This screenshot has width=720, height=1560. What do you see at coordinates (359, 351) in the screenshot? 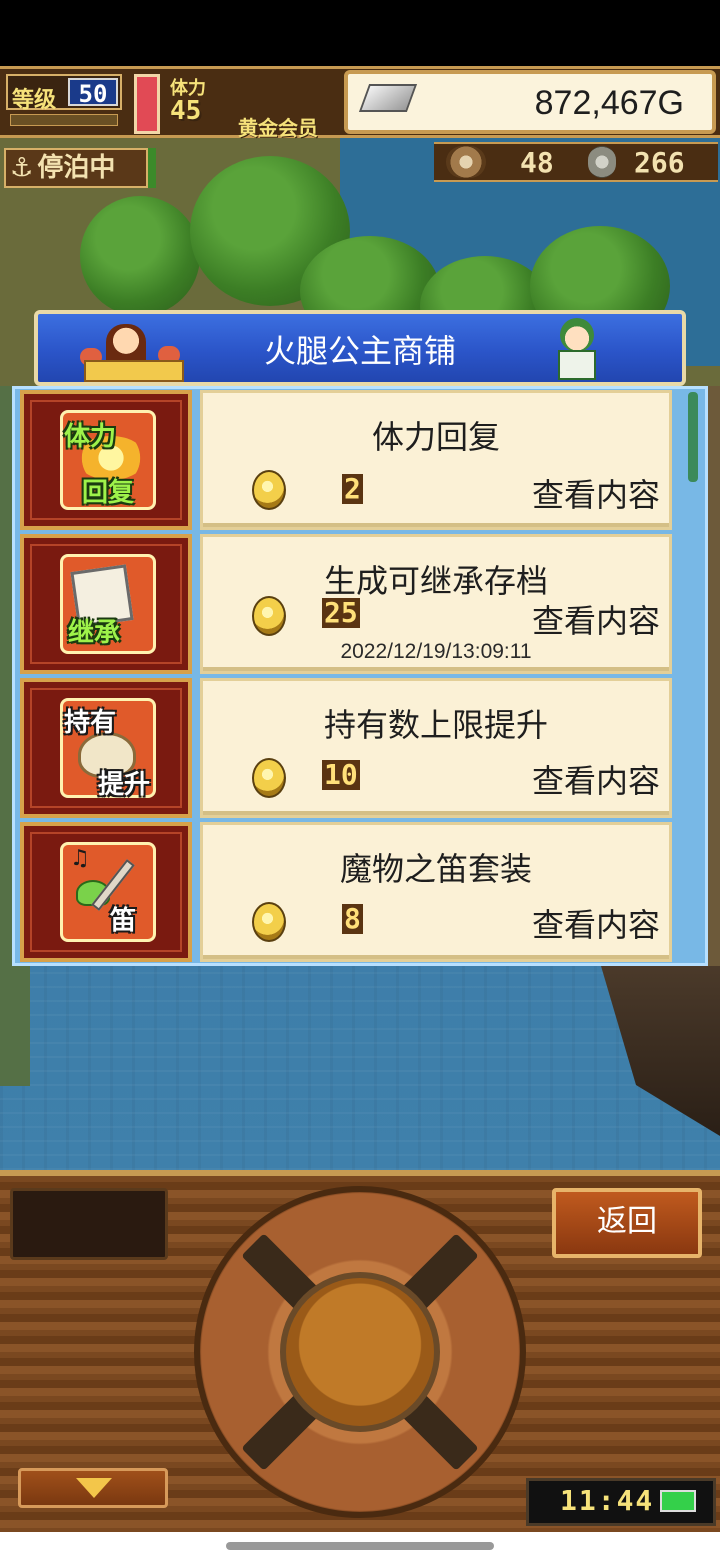
I see `shop-title: 火腿公主商铺` at bounding box center [359, 351].